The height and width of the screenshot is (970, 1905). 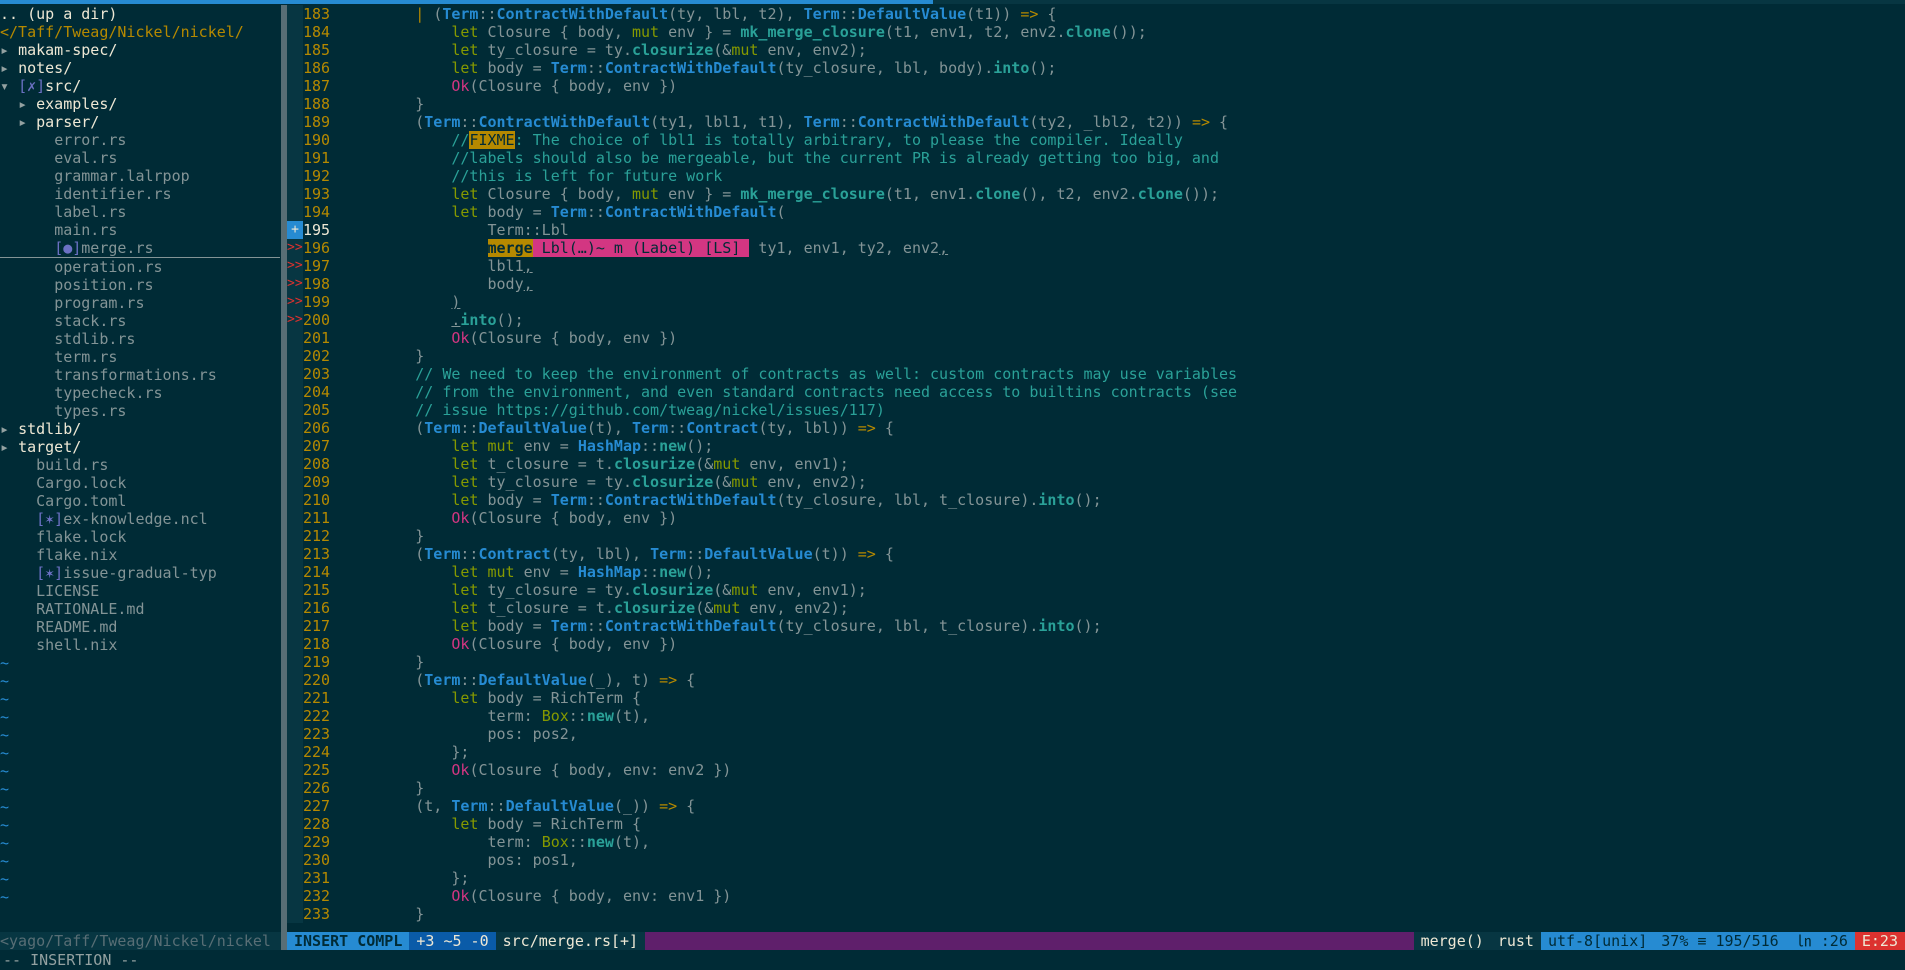 What do you see at coordinates (140, 447) in the screenshot?
I see `tree-row: ▸ target/` at bounding box center [140, 447].